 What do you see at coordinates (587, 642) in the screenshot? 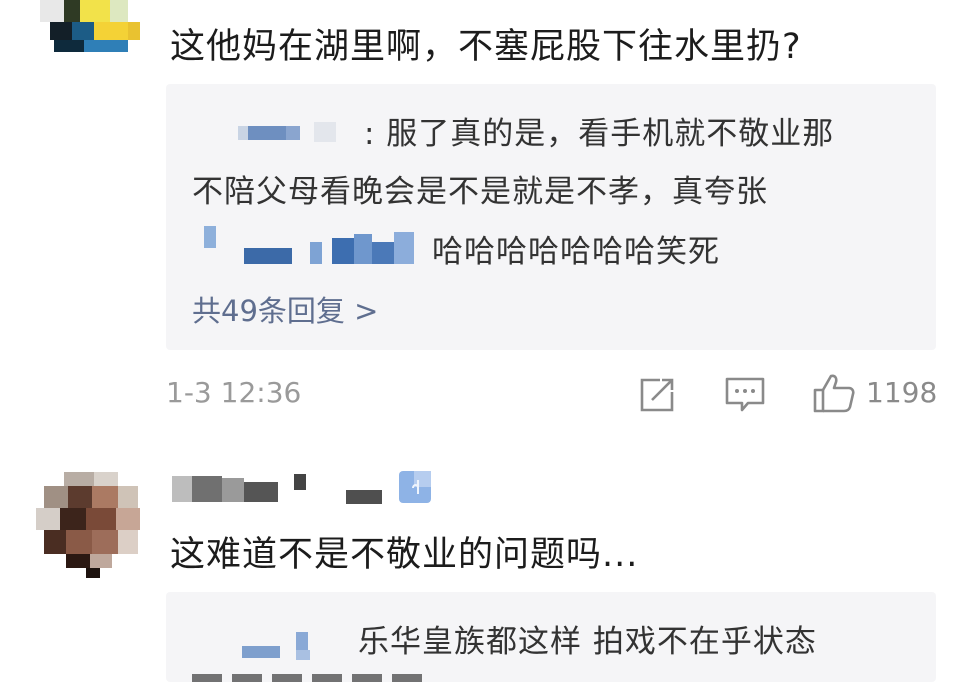
I see `reply-text: 乐华皇族都这样 拍戏不在乎状态` at bounding box center [587, 642].